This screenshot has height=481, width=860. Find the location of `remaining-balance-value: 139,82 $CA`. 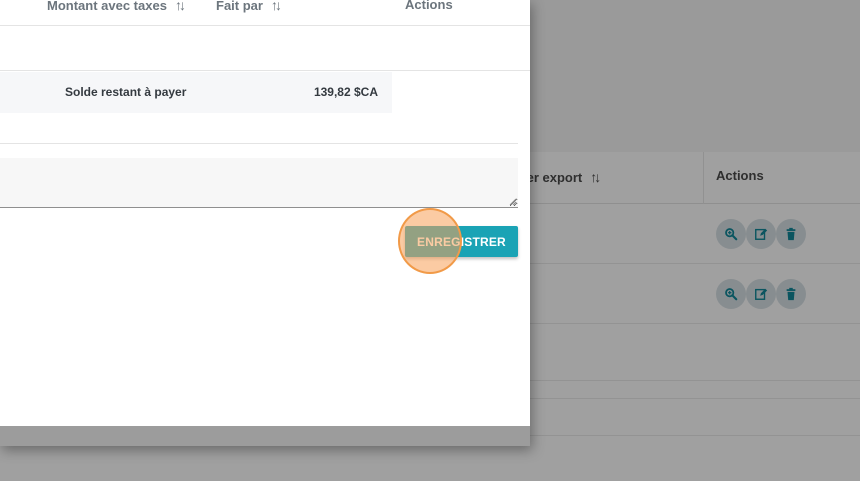

remaining-balance-value: 139,82 $CA is located at coordinates (345, 92).